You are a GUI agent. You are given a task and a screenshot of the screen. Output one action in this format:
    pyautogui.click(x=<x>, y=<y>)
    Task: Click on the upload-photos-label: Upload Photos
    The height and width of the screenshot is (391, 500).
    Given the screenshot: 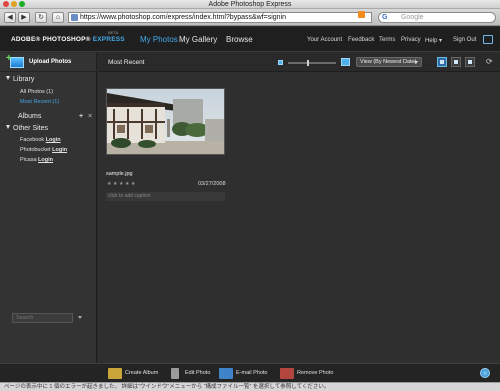 What is the action you would take?
    pyautogui.click(x=50, y=62)
    